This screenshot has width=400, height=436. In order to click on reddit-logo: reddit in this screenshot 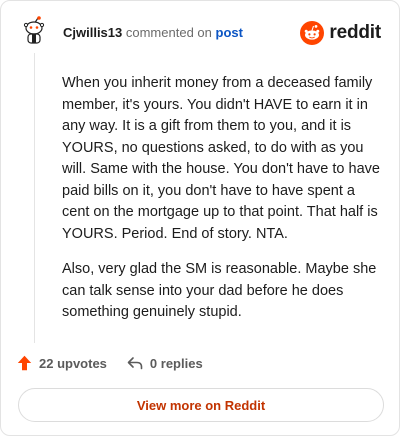, I will do `click(340, 33)`.